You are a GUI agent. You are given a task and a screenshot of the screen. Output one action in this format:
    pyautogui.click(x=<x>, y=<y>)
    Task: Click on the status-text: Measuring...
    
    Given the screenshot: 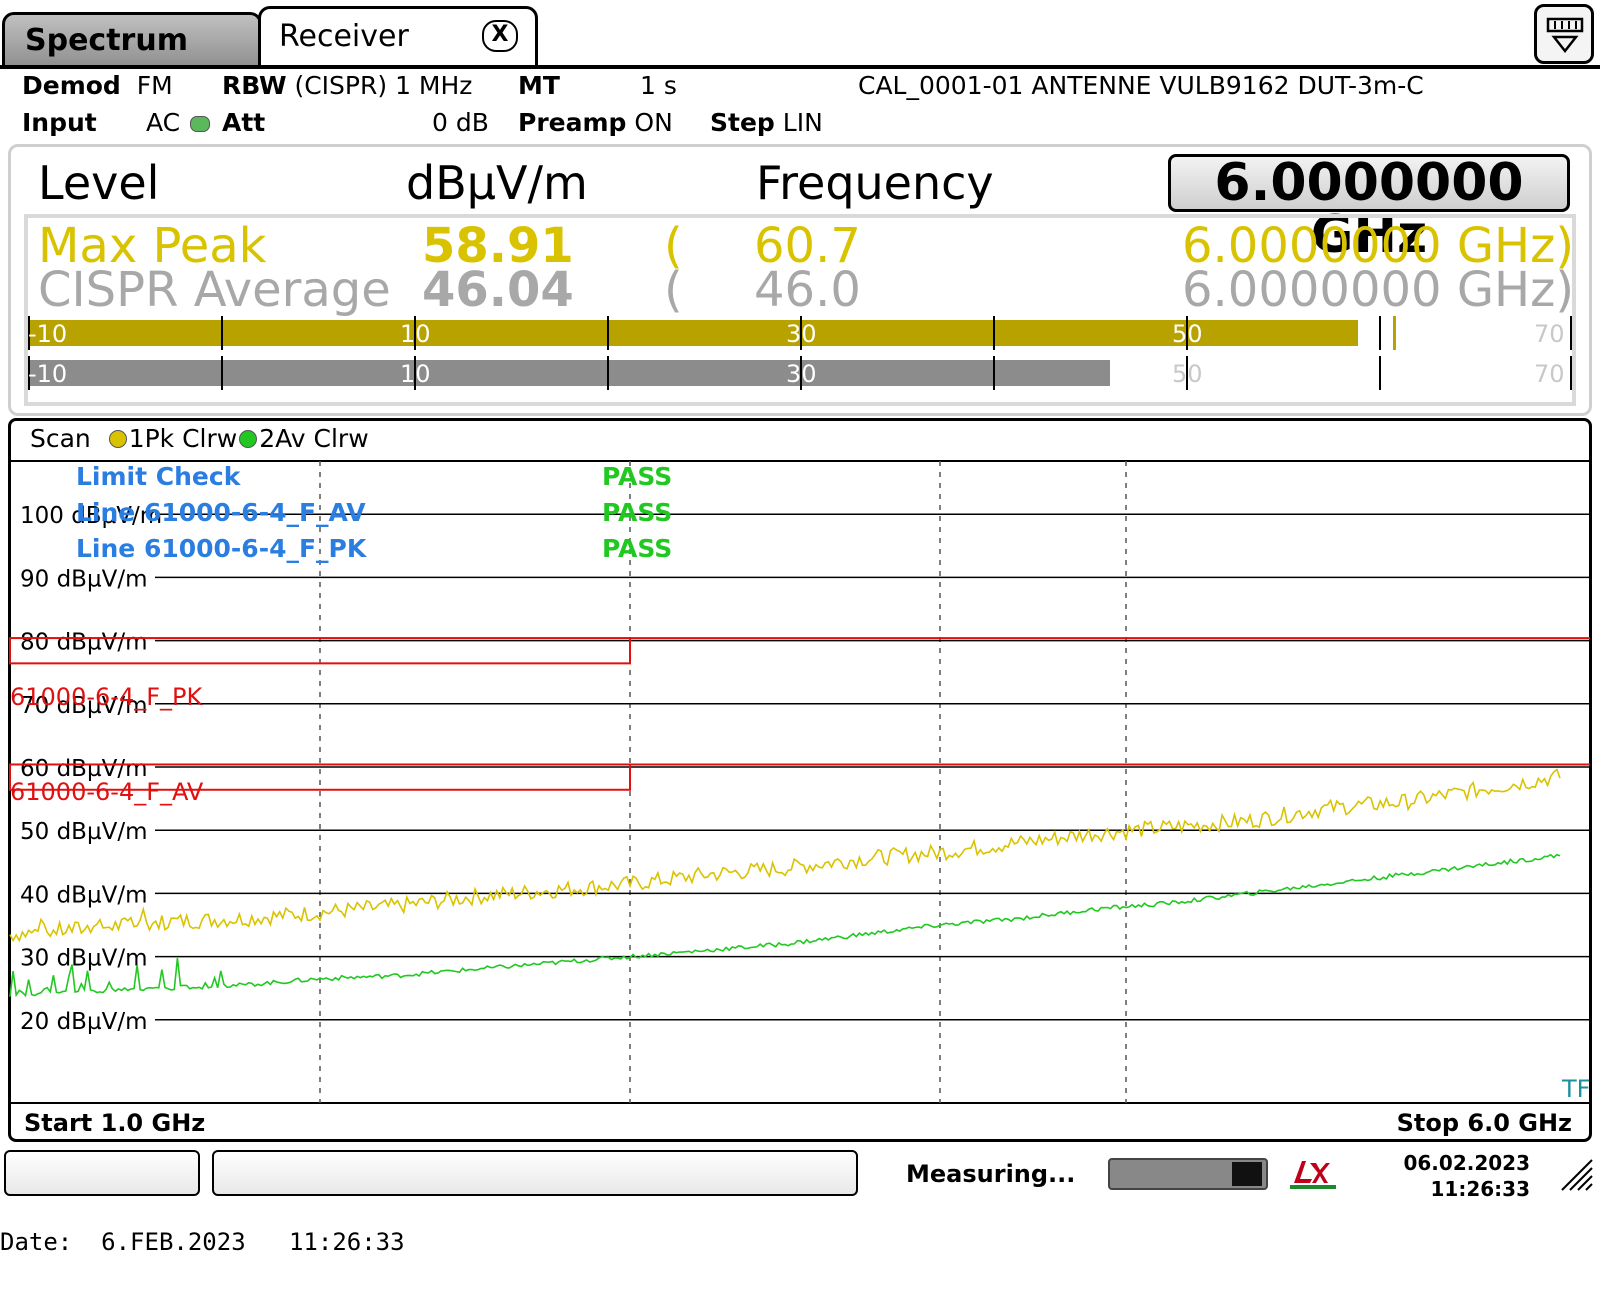 What is the action you would take?
    pyautogui.click(x=991, y=1174)
    